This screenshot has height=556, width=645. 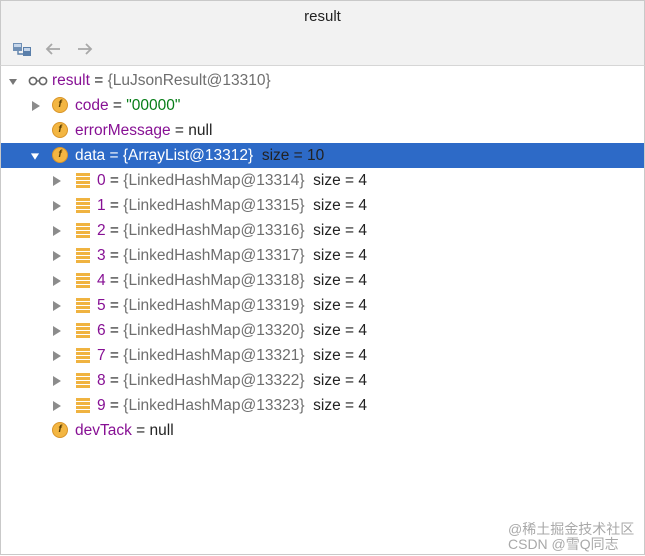 I want to click on tree-row-item: 5 = {LinkedHashMap@13319} size = 4, so click(x=322, y=305).